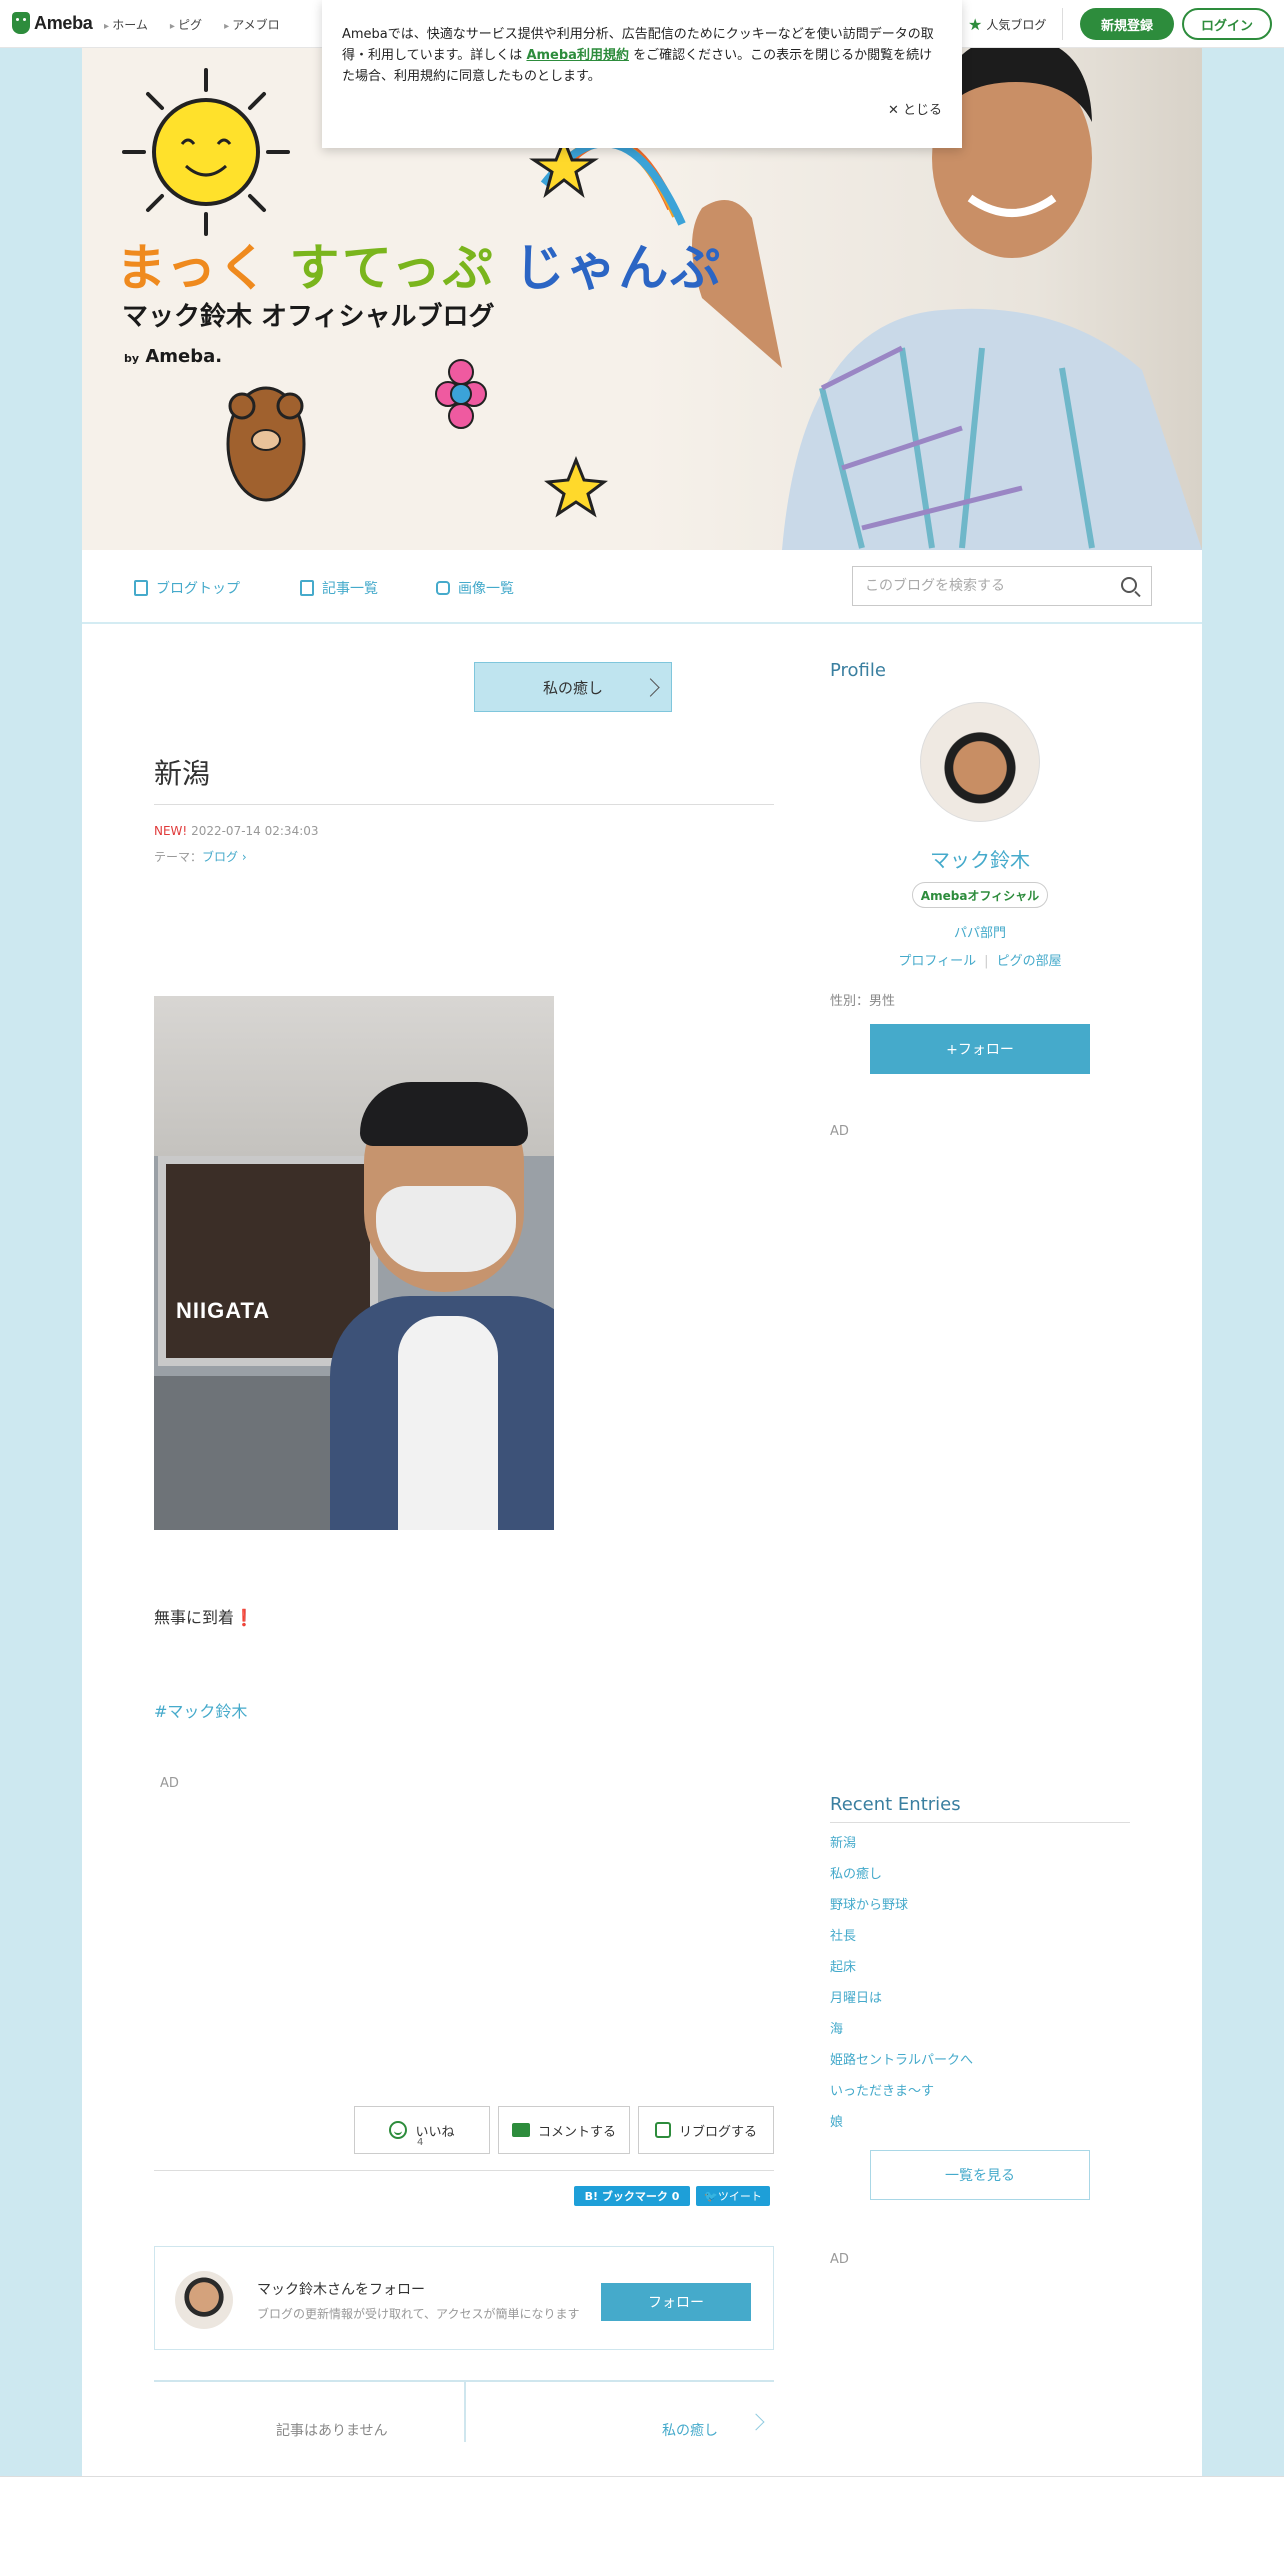  Describe the element at coordinates (187, 588) in the screenshot. I see `nav-blog-top: ブログトップ` at that location.